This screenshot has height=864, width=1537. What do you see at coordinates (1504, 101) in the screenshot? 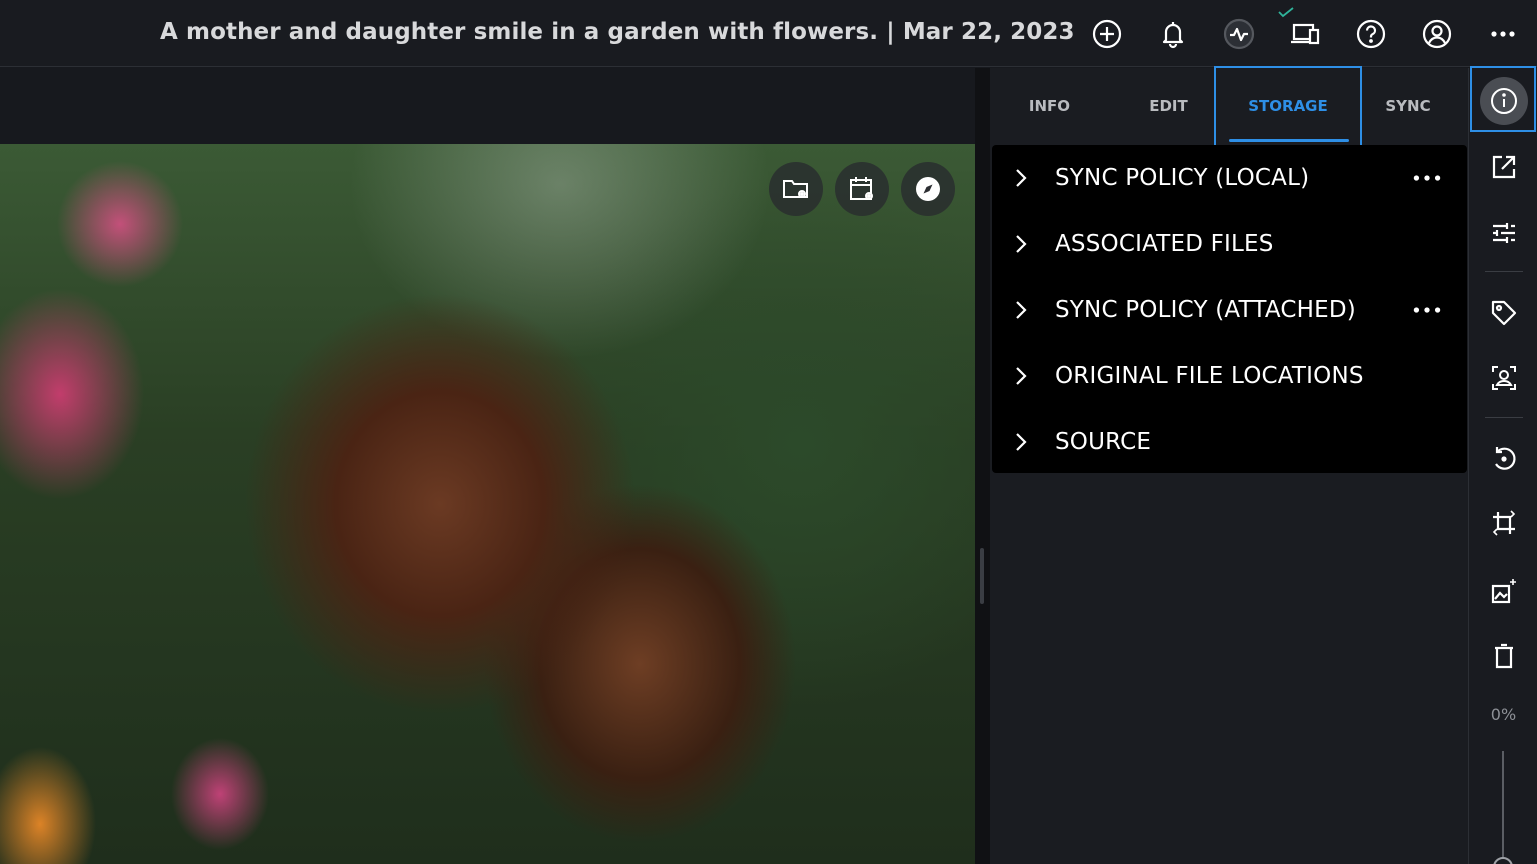
I see `info-icon` at bounding box center [1504, 101].